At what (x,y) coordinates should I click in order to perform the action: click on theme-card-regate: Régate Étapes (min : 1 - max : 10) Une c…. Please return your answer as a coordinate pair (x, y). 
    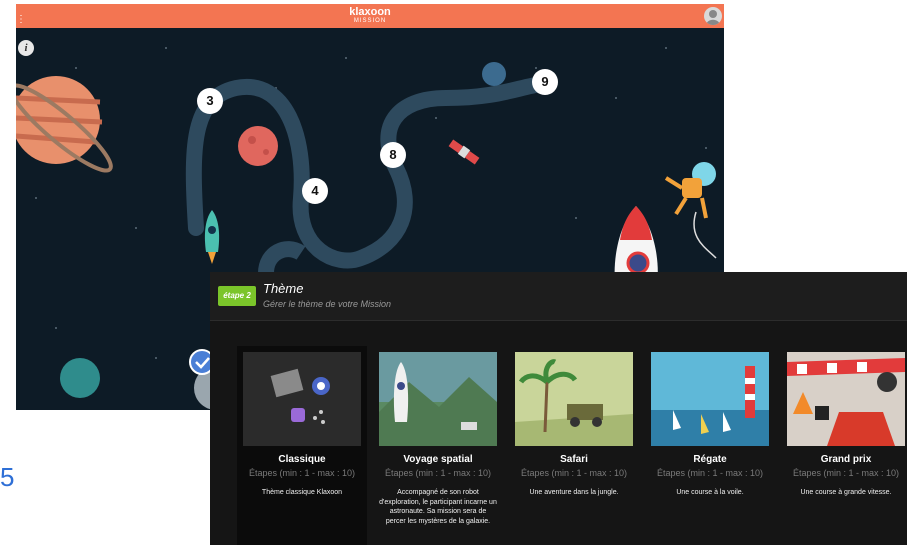
    Looking at the image, I should click on (710, 445).